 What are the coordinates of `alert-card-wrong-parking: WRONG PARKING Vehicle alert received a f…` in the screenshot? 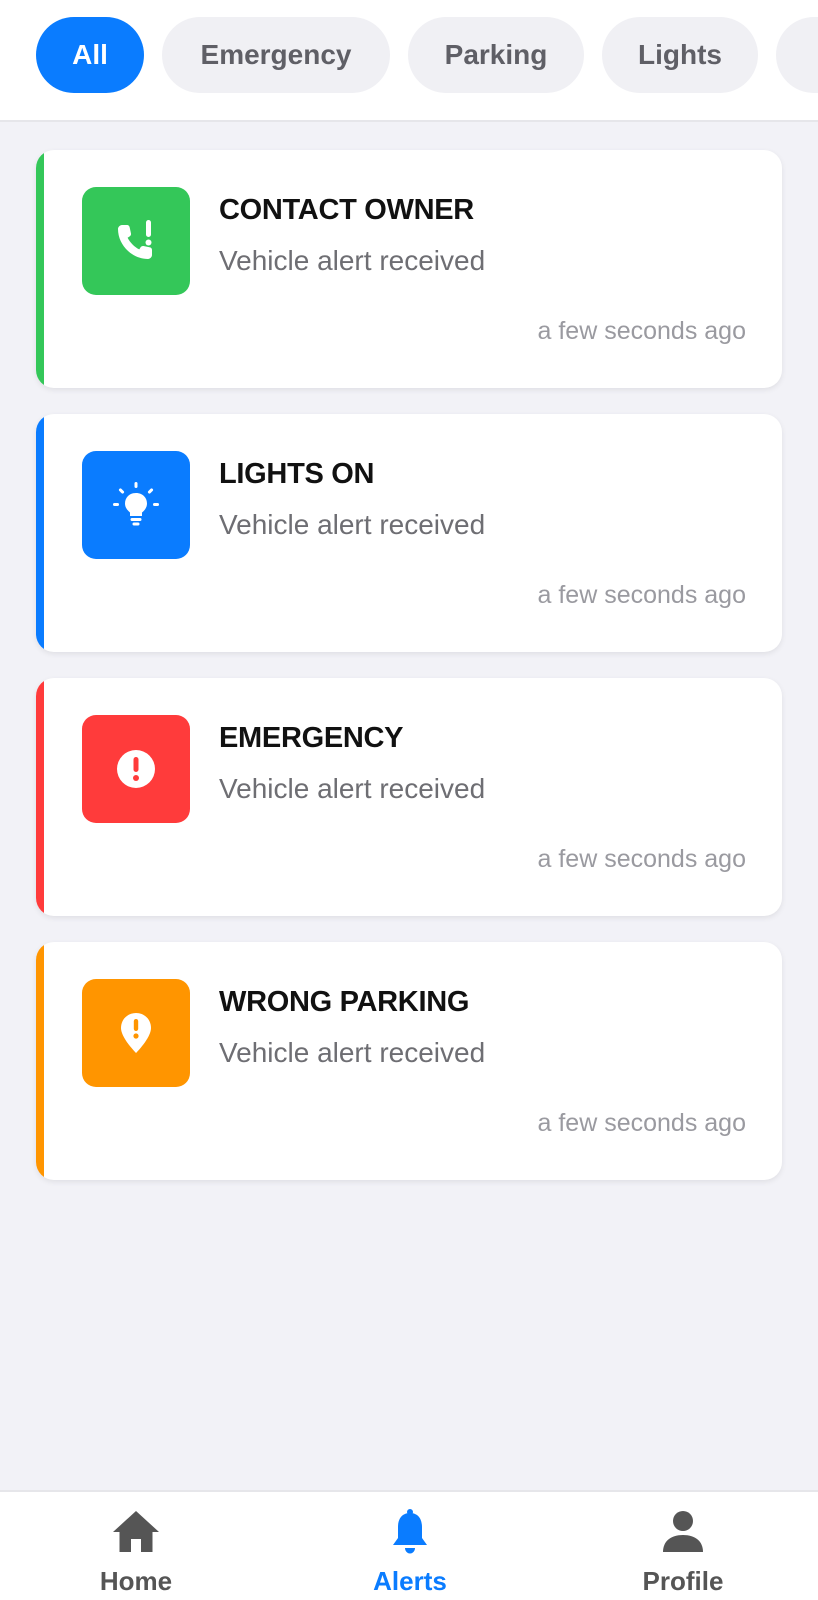 It's located at (409, 1061).